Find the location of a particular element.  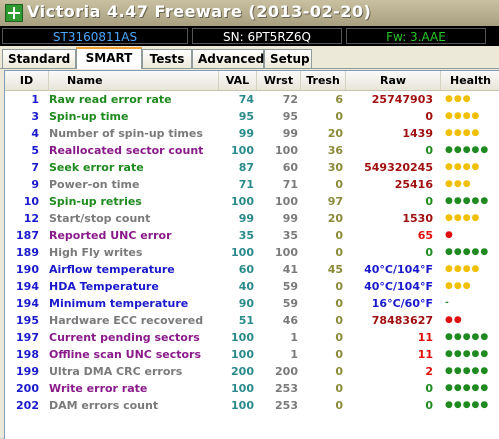

header-val: VAL is located at coordinates (238, 80).